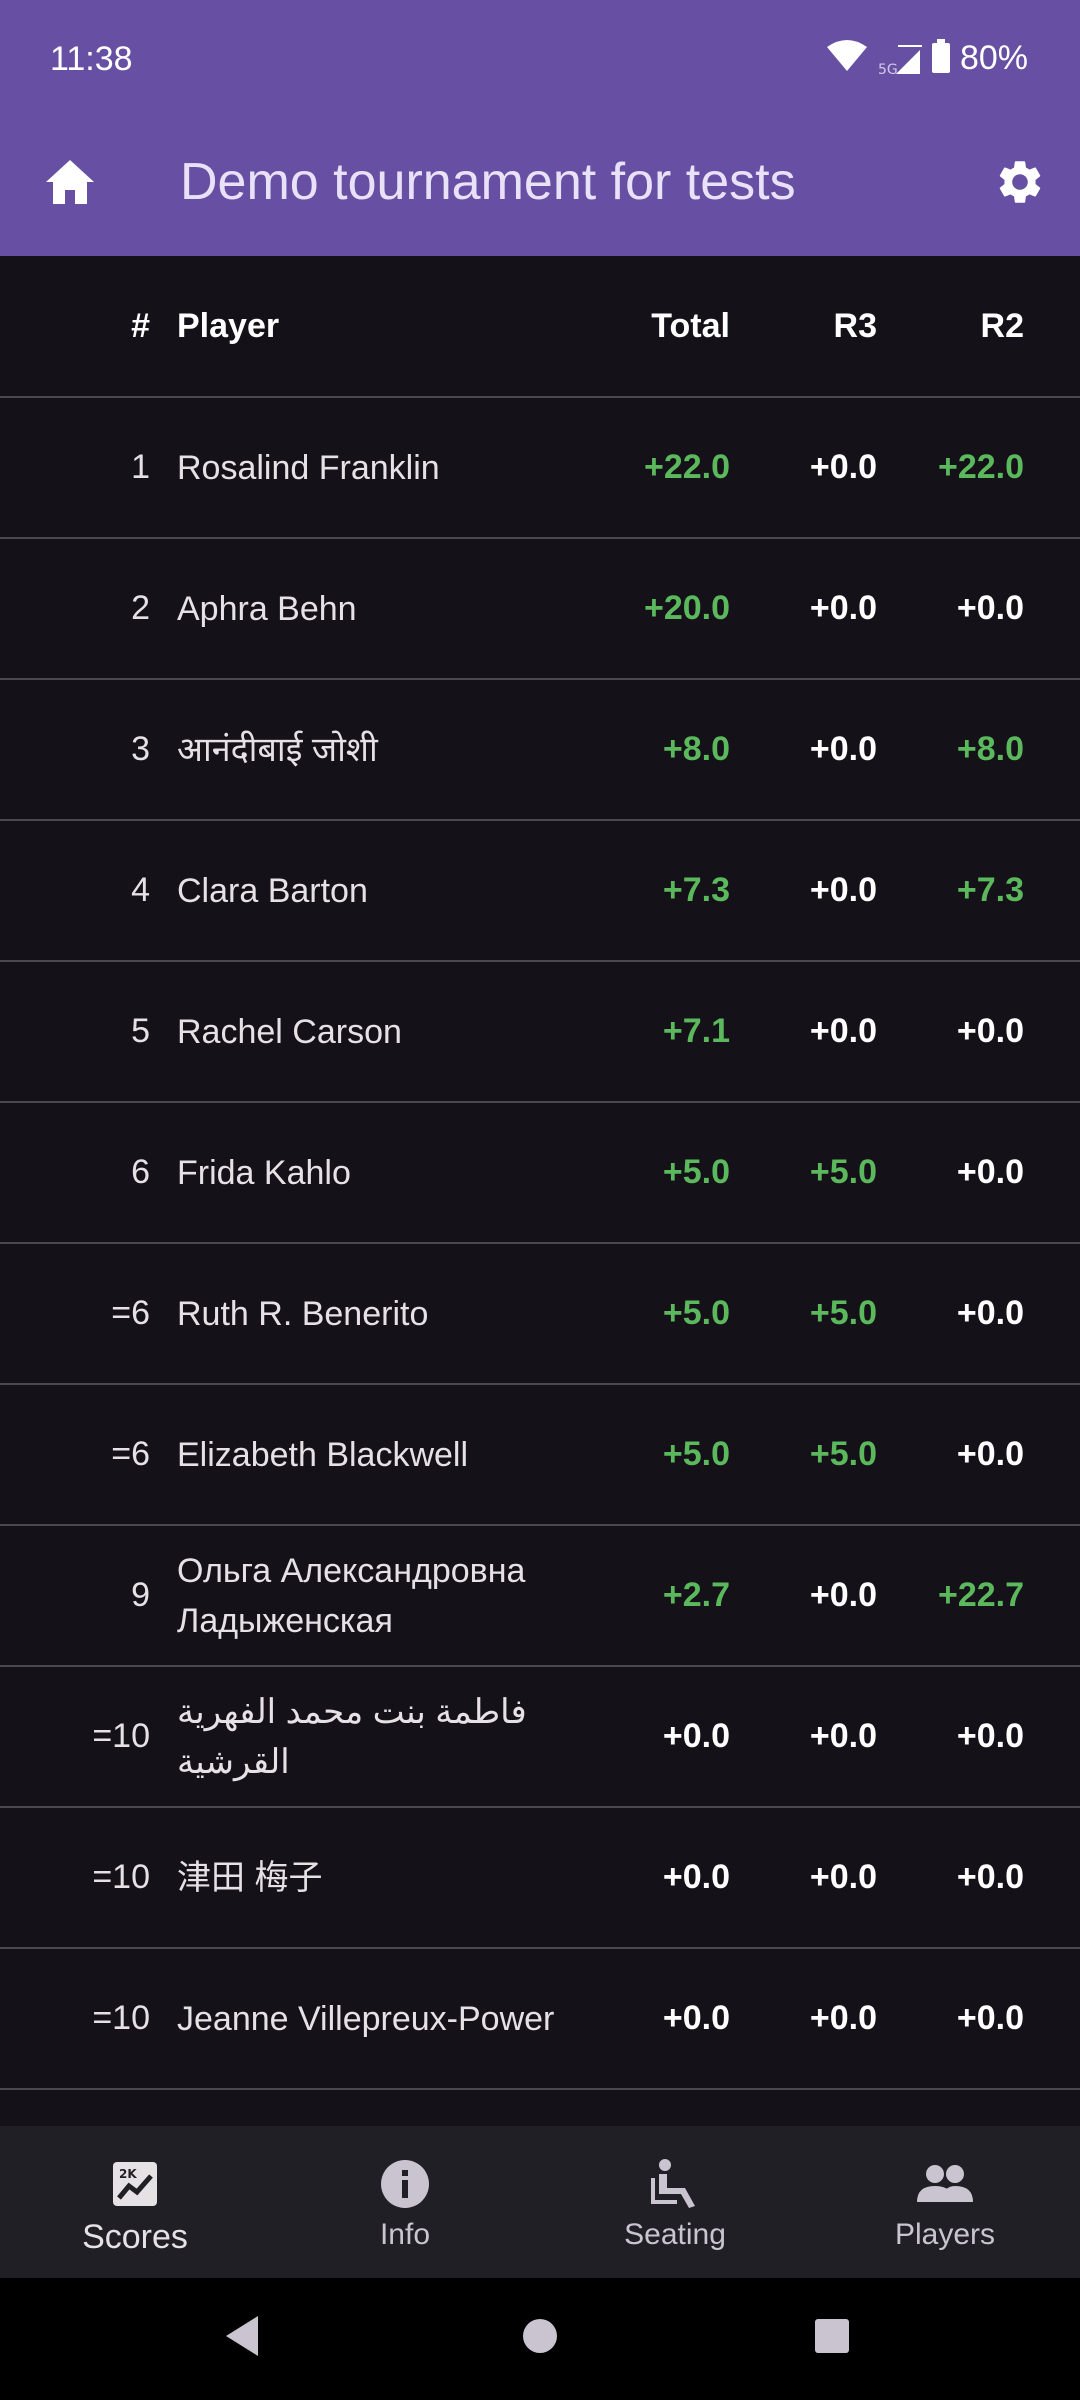 Image resolution: width=1080 pixels, height=2400 pixels. Describe the element at coordinates (140, 608) in the screenshot. I see `row-rank: 2` at that location.